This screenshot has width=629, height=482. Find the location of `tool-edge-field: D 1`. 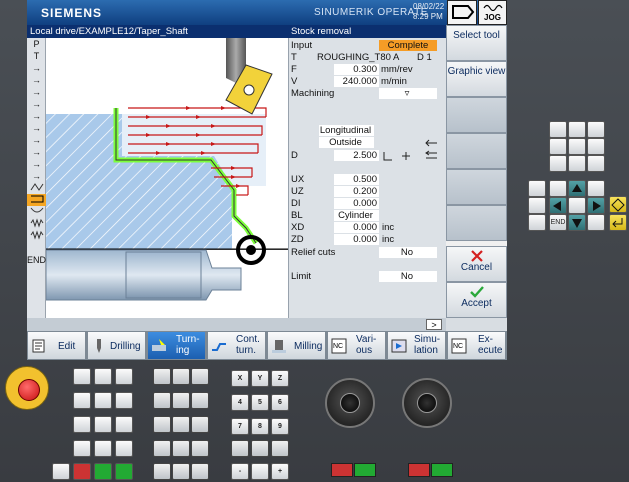

tool-edge-field: D 1 is located at coordinates (424, 57).